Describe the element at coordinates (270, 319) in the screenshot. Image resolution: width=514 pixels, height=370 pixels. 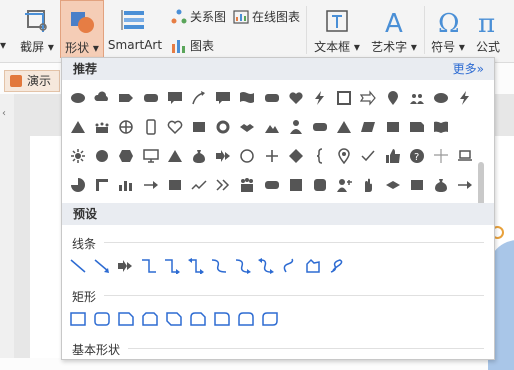
I see `round-diagonal-icon` at that location.